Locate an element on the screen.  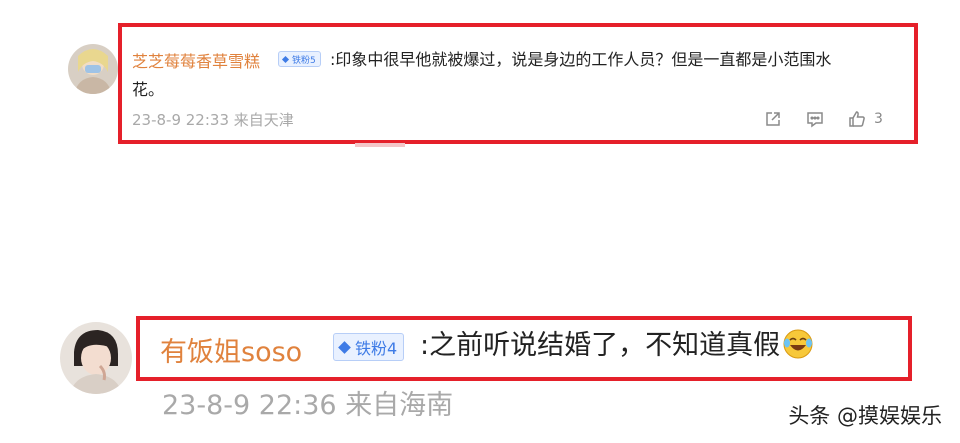
comment-location: 来自天津 is located at coordinates (263, 120).